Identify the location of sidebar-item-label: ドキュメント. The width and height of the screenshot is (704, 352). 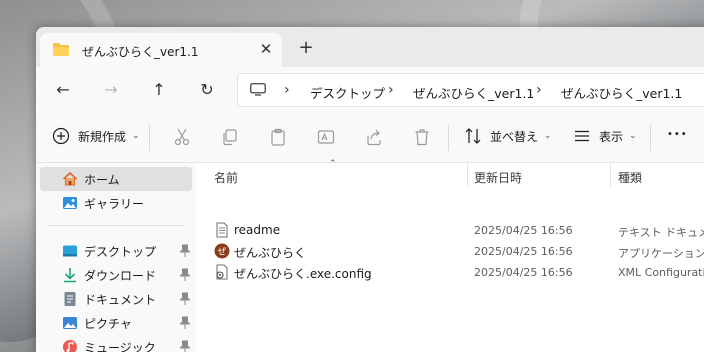
(120, 299).